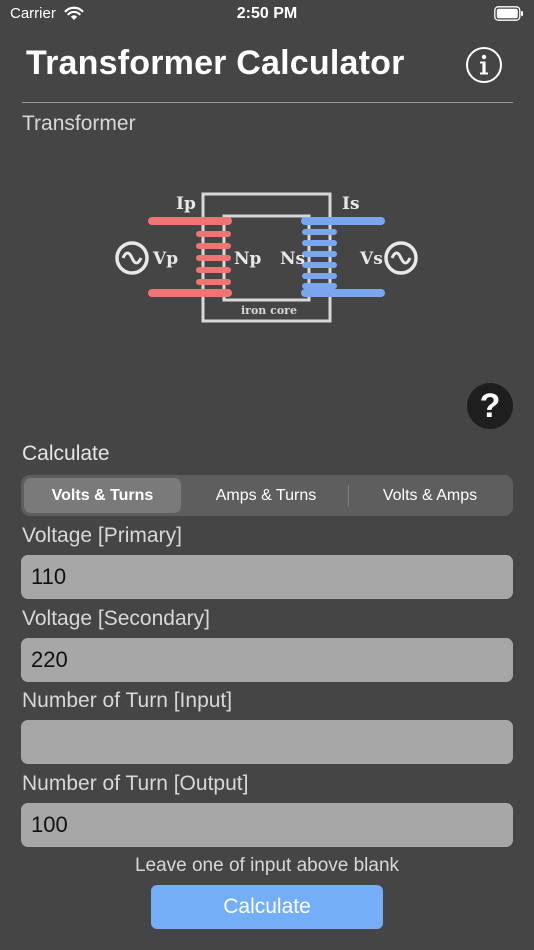 The height and width of the screenshot is (950, 534). I want to click on transformer-diagram: Ip Is Vp Vs Np Ns iron core, so click(266, 257).